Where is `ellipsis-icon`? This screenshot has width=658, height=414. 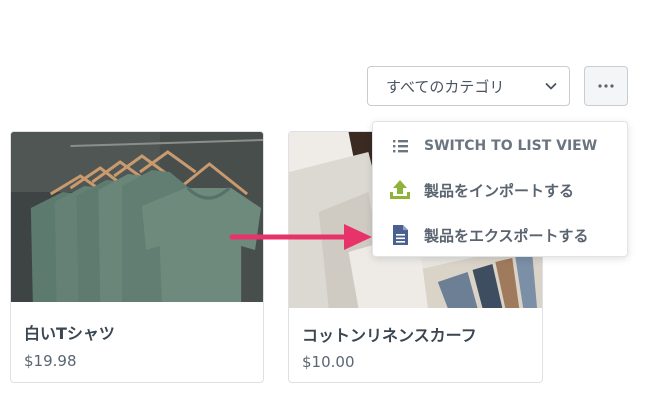 ellipsis-icon is located at coordinates (606, 86).